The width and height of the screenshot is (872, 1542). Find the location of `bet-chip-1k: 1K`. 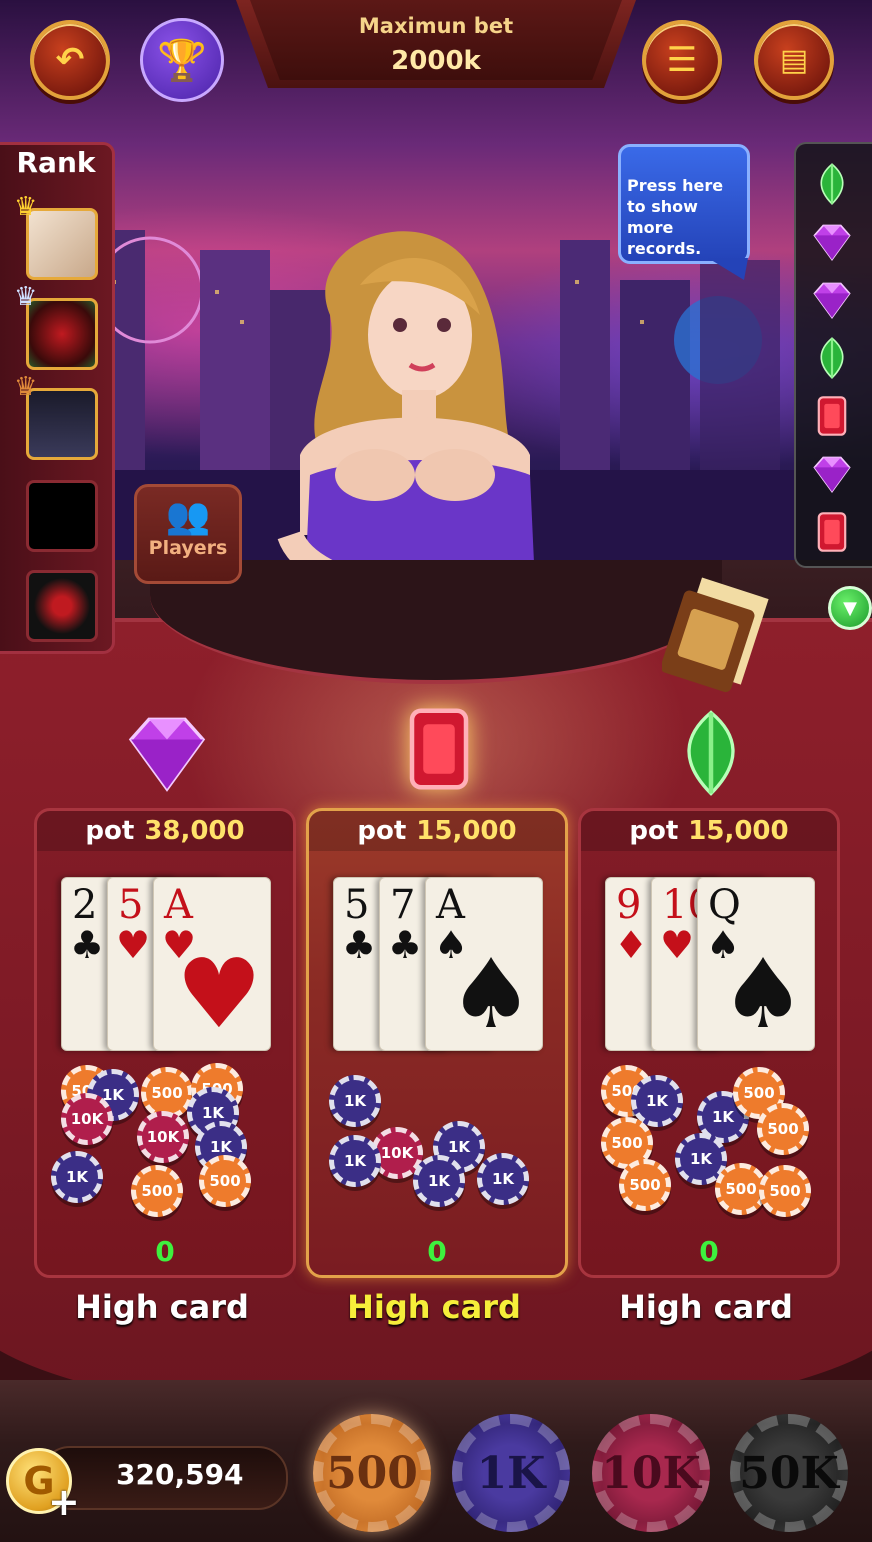

bet-chip-1k: 1K is located at coordinates (511, 1473).